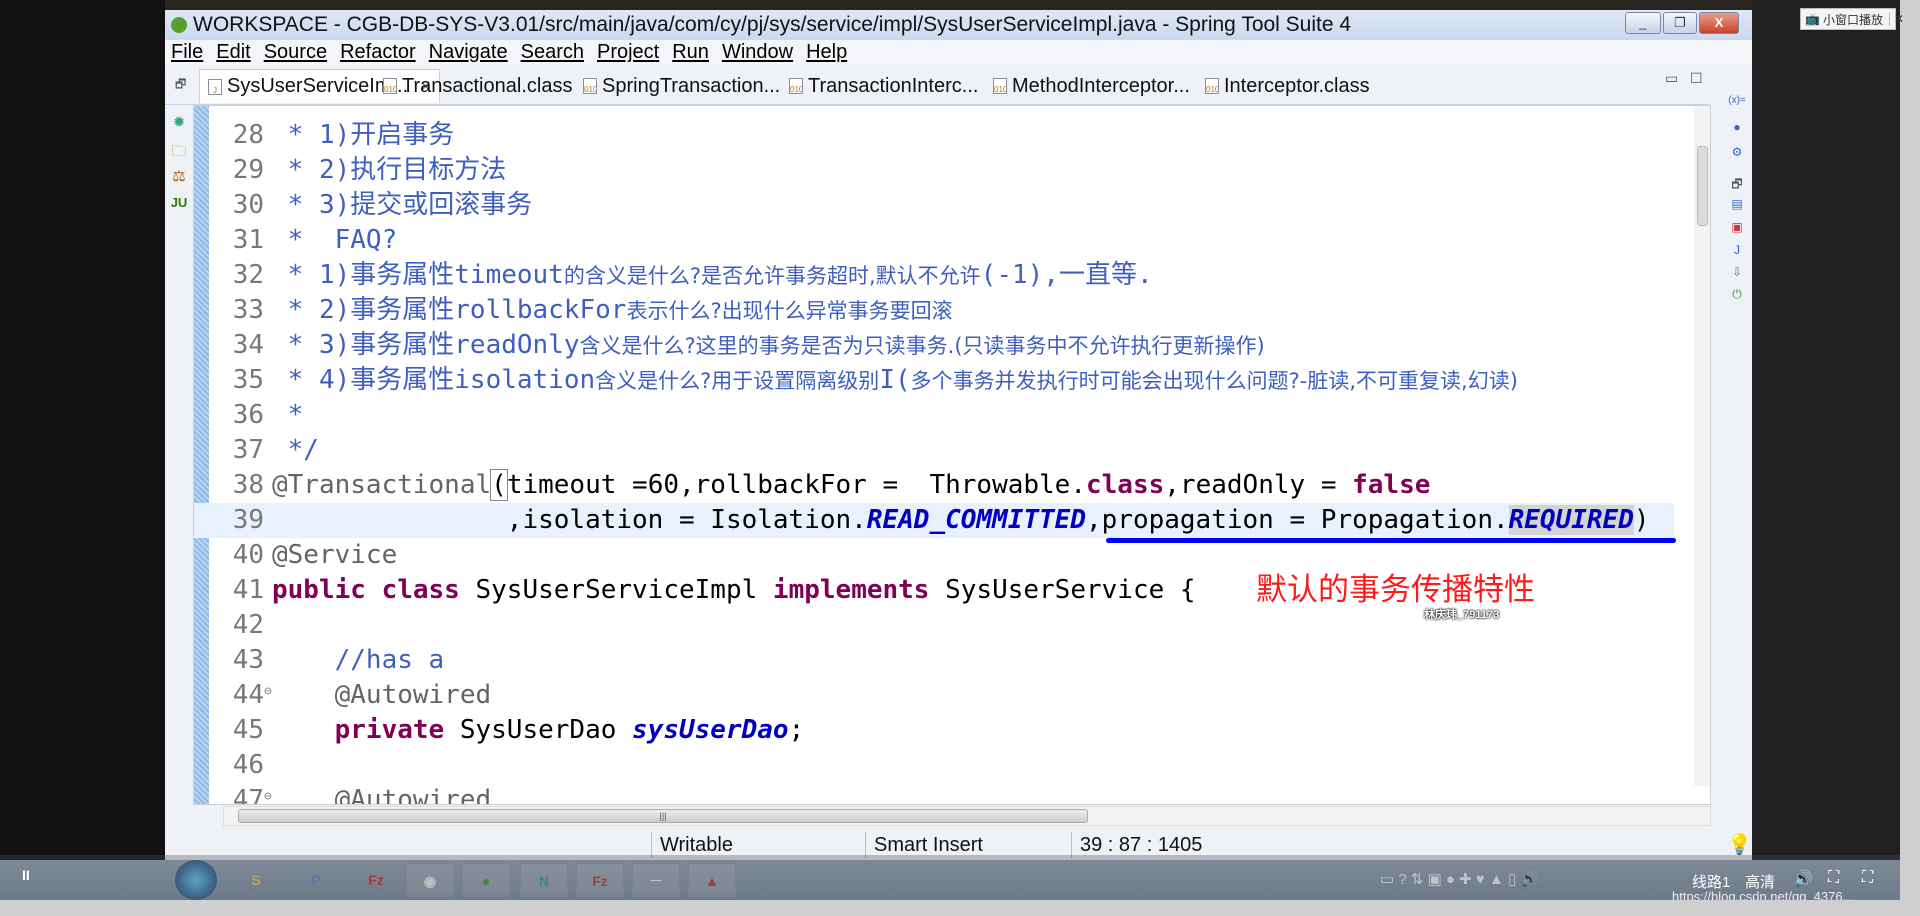  What do you see at coordinates (26, 875) in the screenshot?
I see `pause-button: II` at bounding box center [26, 875].